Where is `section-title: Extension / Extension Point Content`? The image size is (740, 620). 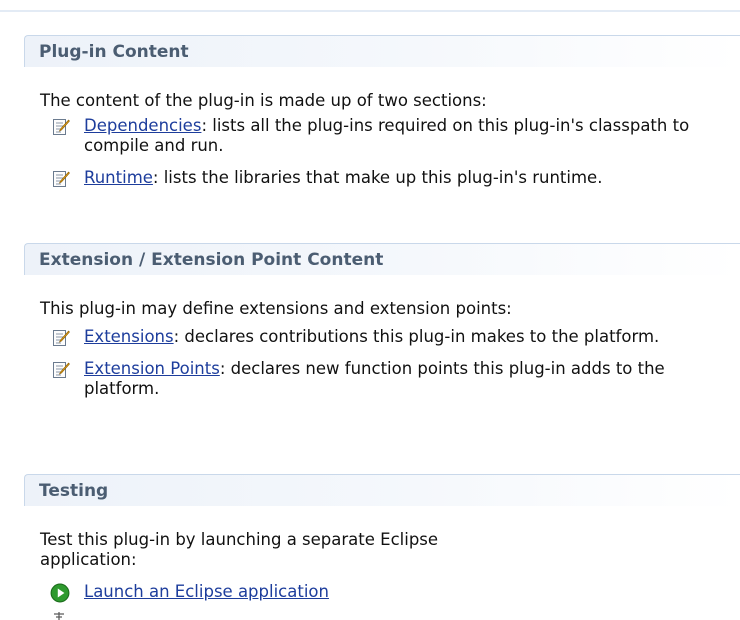 section-title: Extension / Extension Point Content is located at coordinates (382, 259).